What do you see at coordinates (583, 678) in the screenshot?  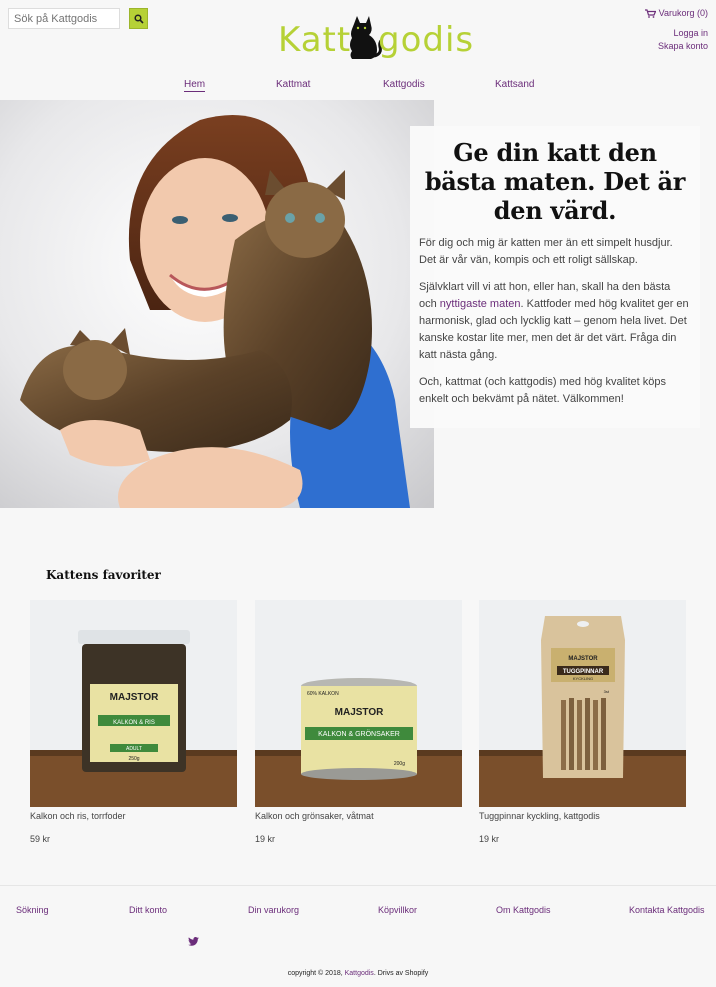 I see `label-extra: KYCKLING` at bounding box center [583, 678].